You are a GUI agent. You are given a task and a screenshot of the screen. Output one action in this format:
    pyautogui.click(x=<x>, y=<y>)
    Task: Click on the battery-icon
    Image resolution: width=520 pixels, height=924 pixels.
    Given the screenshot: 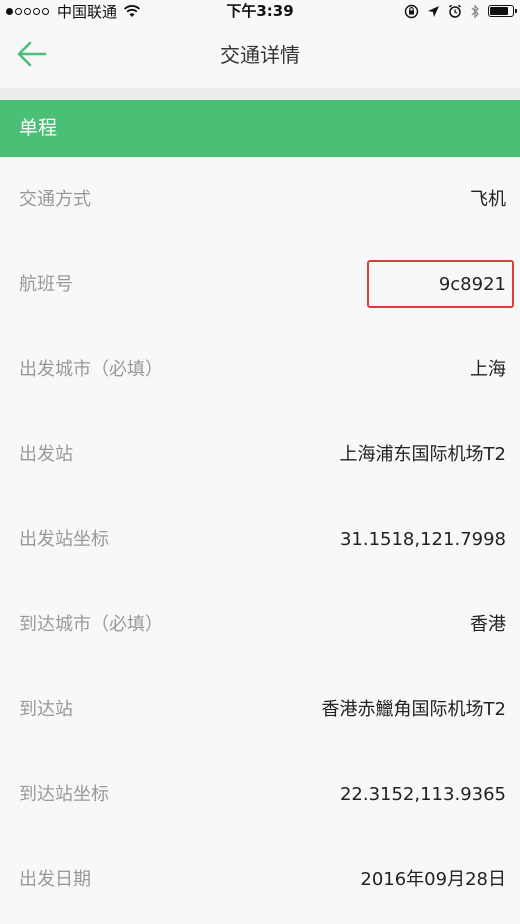 What is the action you would take?
    pyautogui.click(x=502, y=11)
    